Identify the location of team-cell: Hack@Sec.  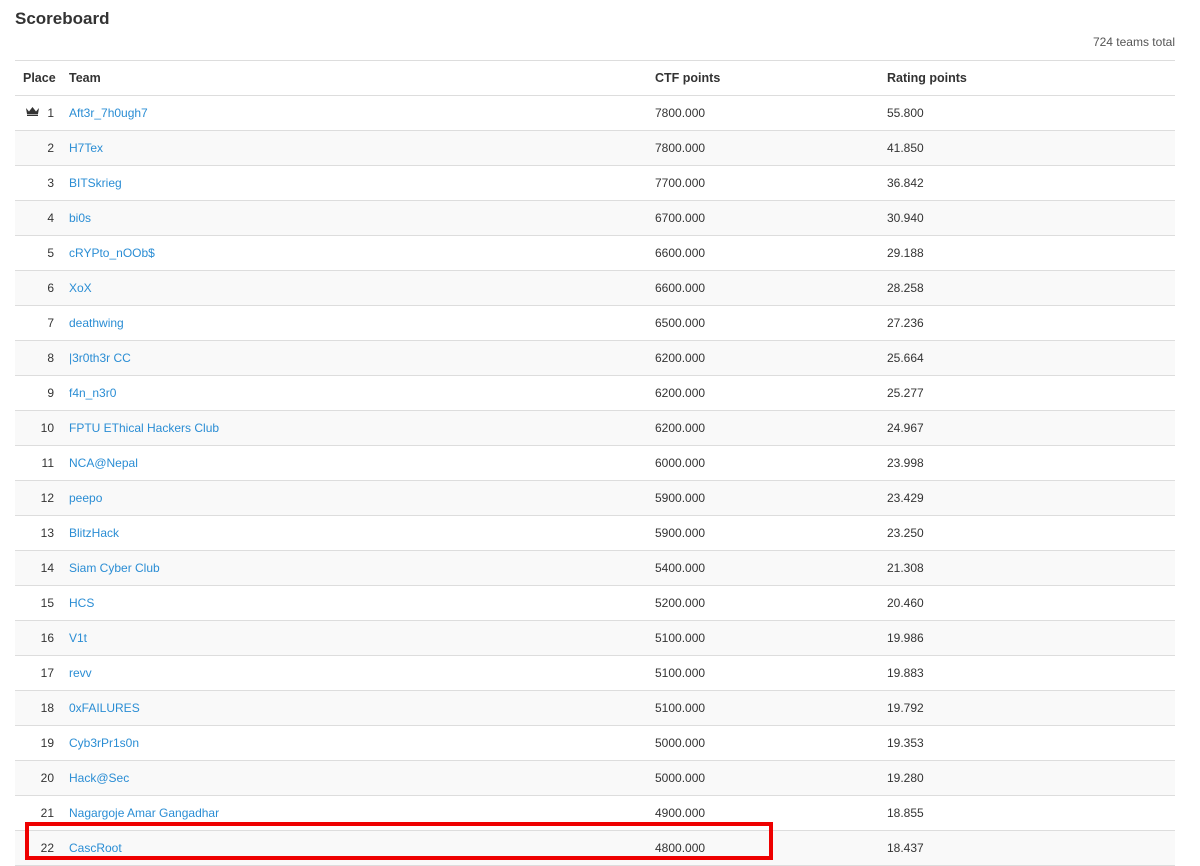
(362, 778).